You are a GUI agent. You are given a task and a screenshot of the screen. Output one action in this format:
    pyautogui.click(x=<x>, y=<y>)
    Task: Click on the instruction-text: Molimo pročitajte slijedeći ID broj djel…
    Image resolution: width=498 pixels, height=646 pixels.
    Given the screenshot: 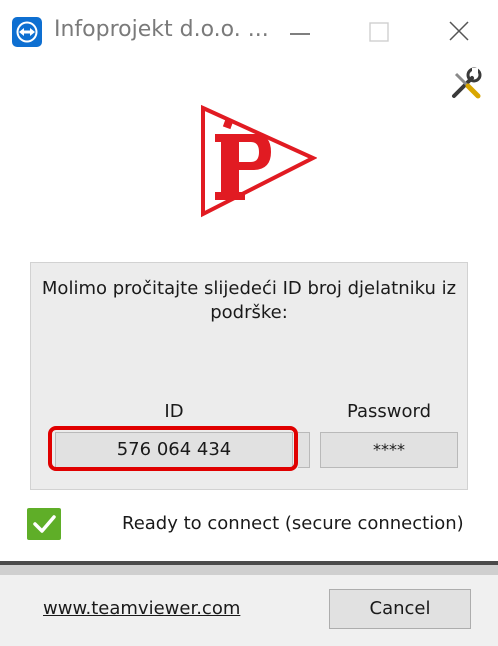 What is the action you would take?
    pyautogui.click(x=249, y=300)
    